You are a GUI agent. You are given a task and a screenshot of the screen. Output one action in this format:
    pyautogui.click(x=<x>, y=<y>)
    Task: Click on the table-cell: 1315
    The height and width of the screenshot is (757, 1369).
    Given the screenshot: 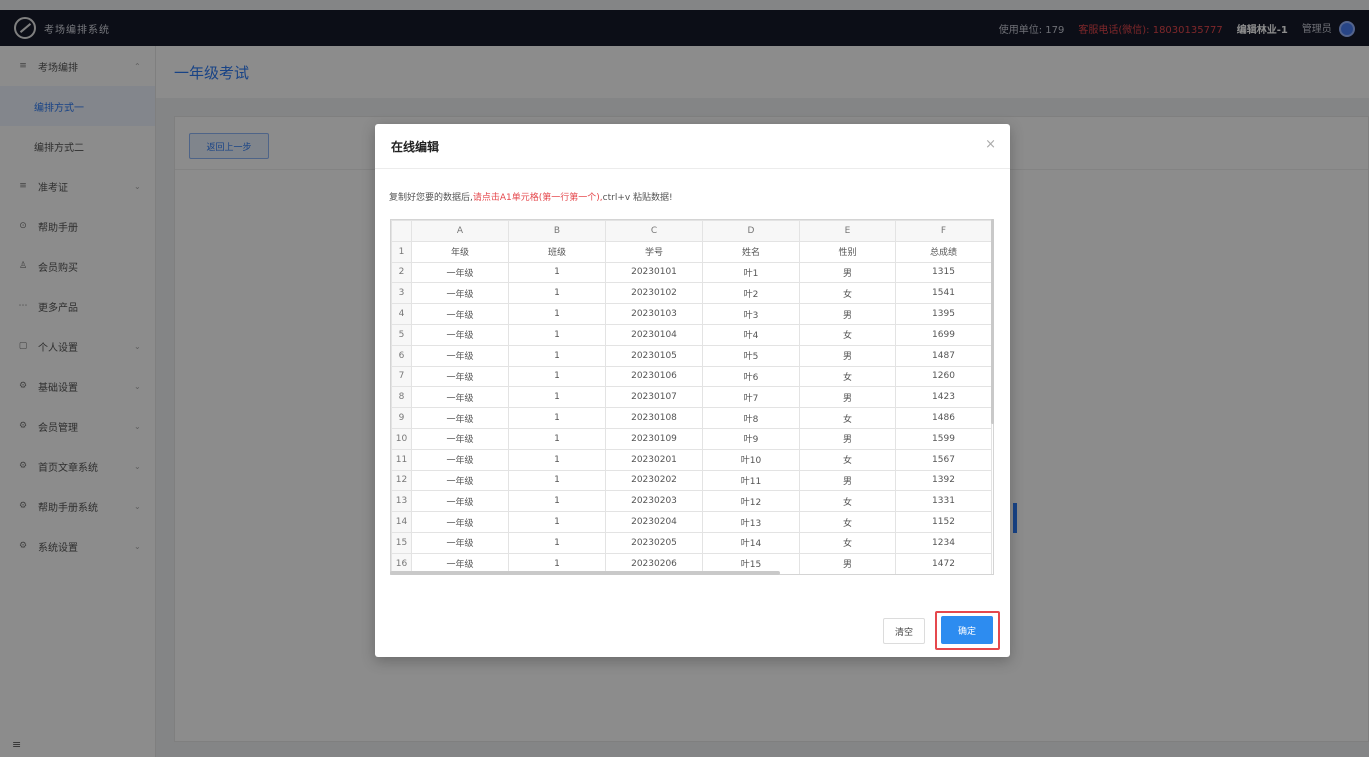 What is the action you would take?
    pyautogui.click(x=943, y=272)
    